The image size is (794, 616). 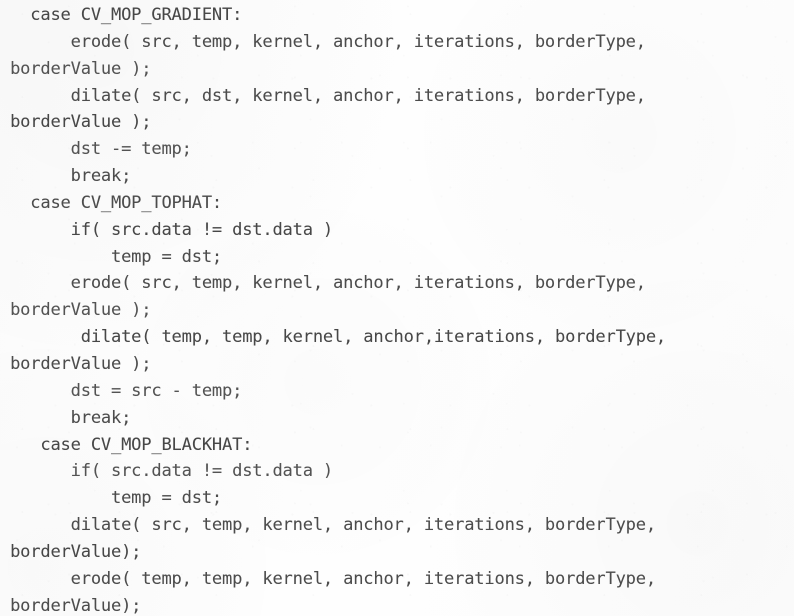 I want to click on code-line: dst -= temp;, so click(x=96, y=149).